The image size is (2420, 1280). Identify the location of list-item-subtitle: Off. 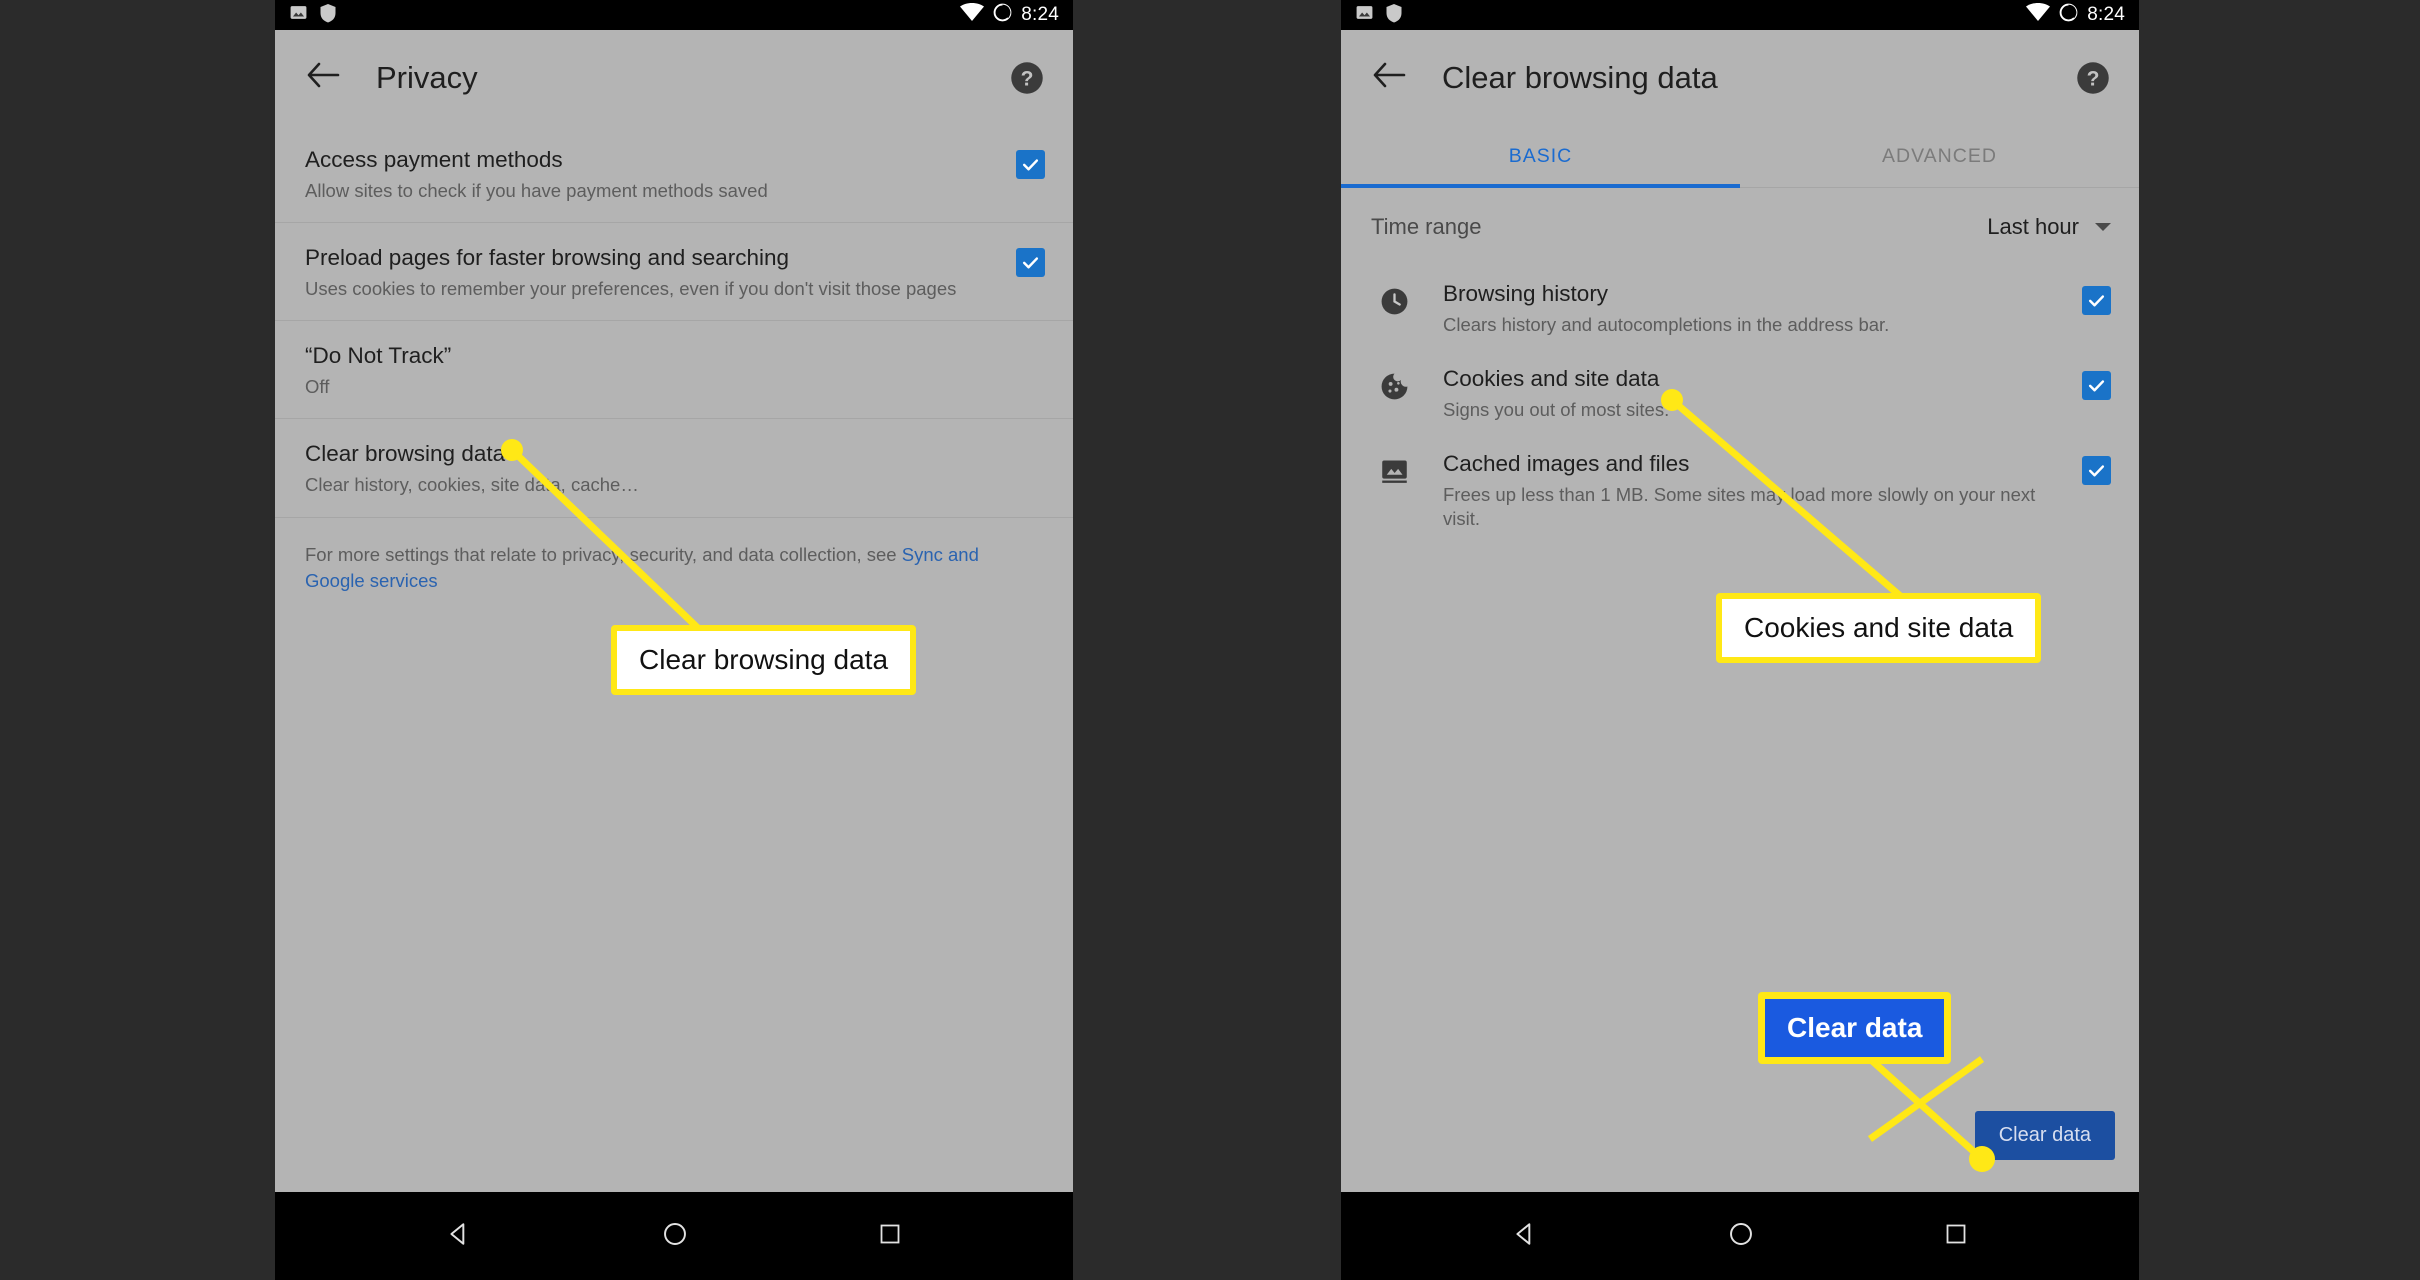
(317, 387).